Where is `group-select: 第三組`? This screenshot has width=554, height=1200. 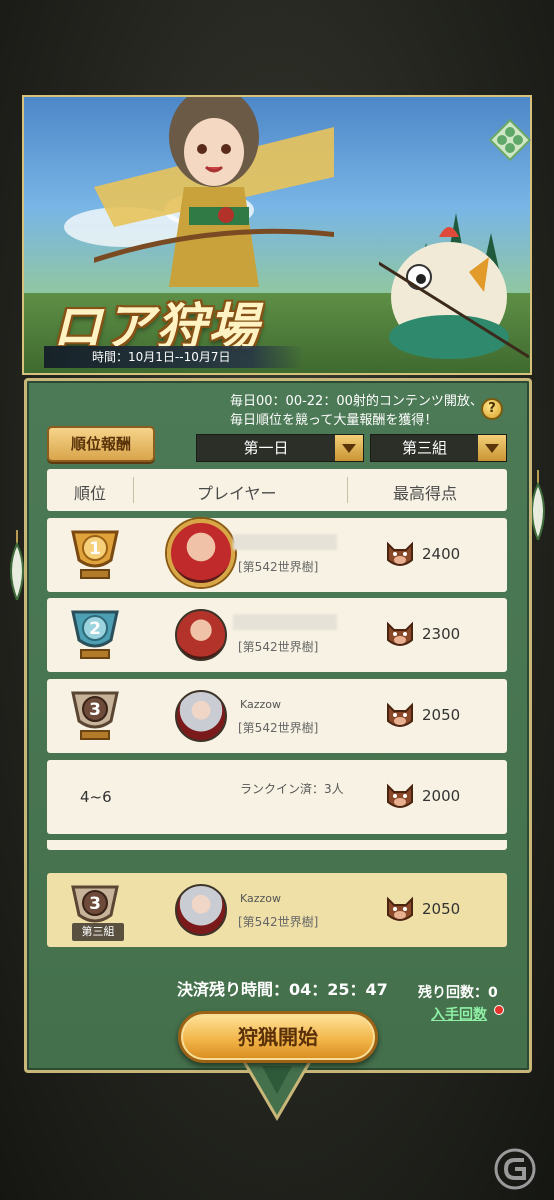
group-select: 第三組 is located at coordinates (438, 448).